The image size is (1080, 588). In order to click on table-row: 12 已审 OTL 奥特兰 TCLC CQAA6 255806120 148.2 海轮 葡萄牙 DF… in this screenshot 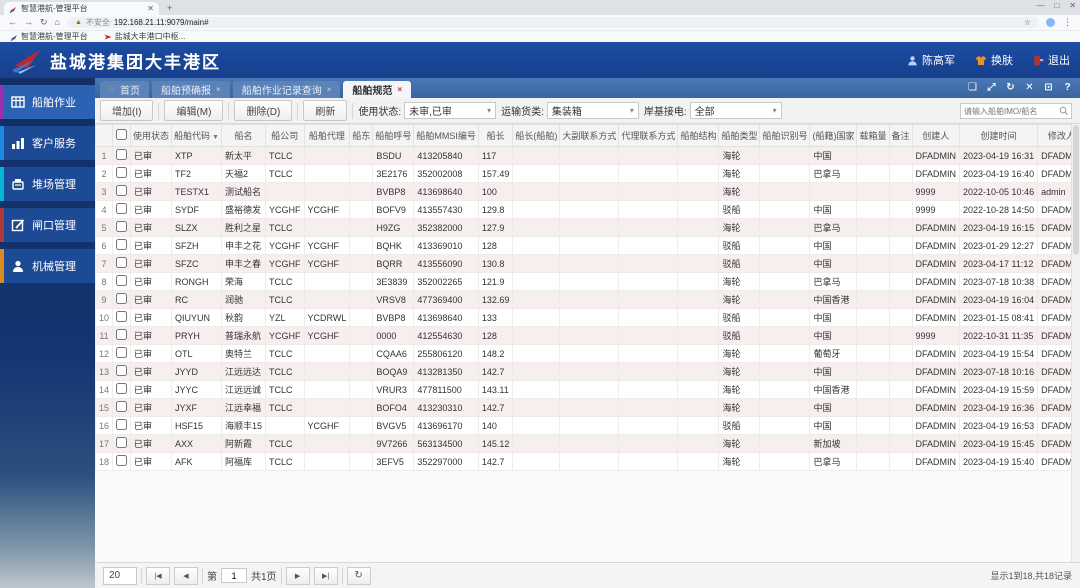, I will do `click(587, 353)`.